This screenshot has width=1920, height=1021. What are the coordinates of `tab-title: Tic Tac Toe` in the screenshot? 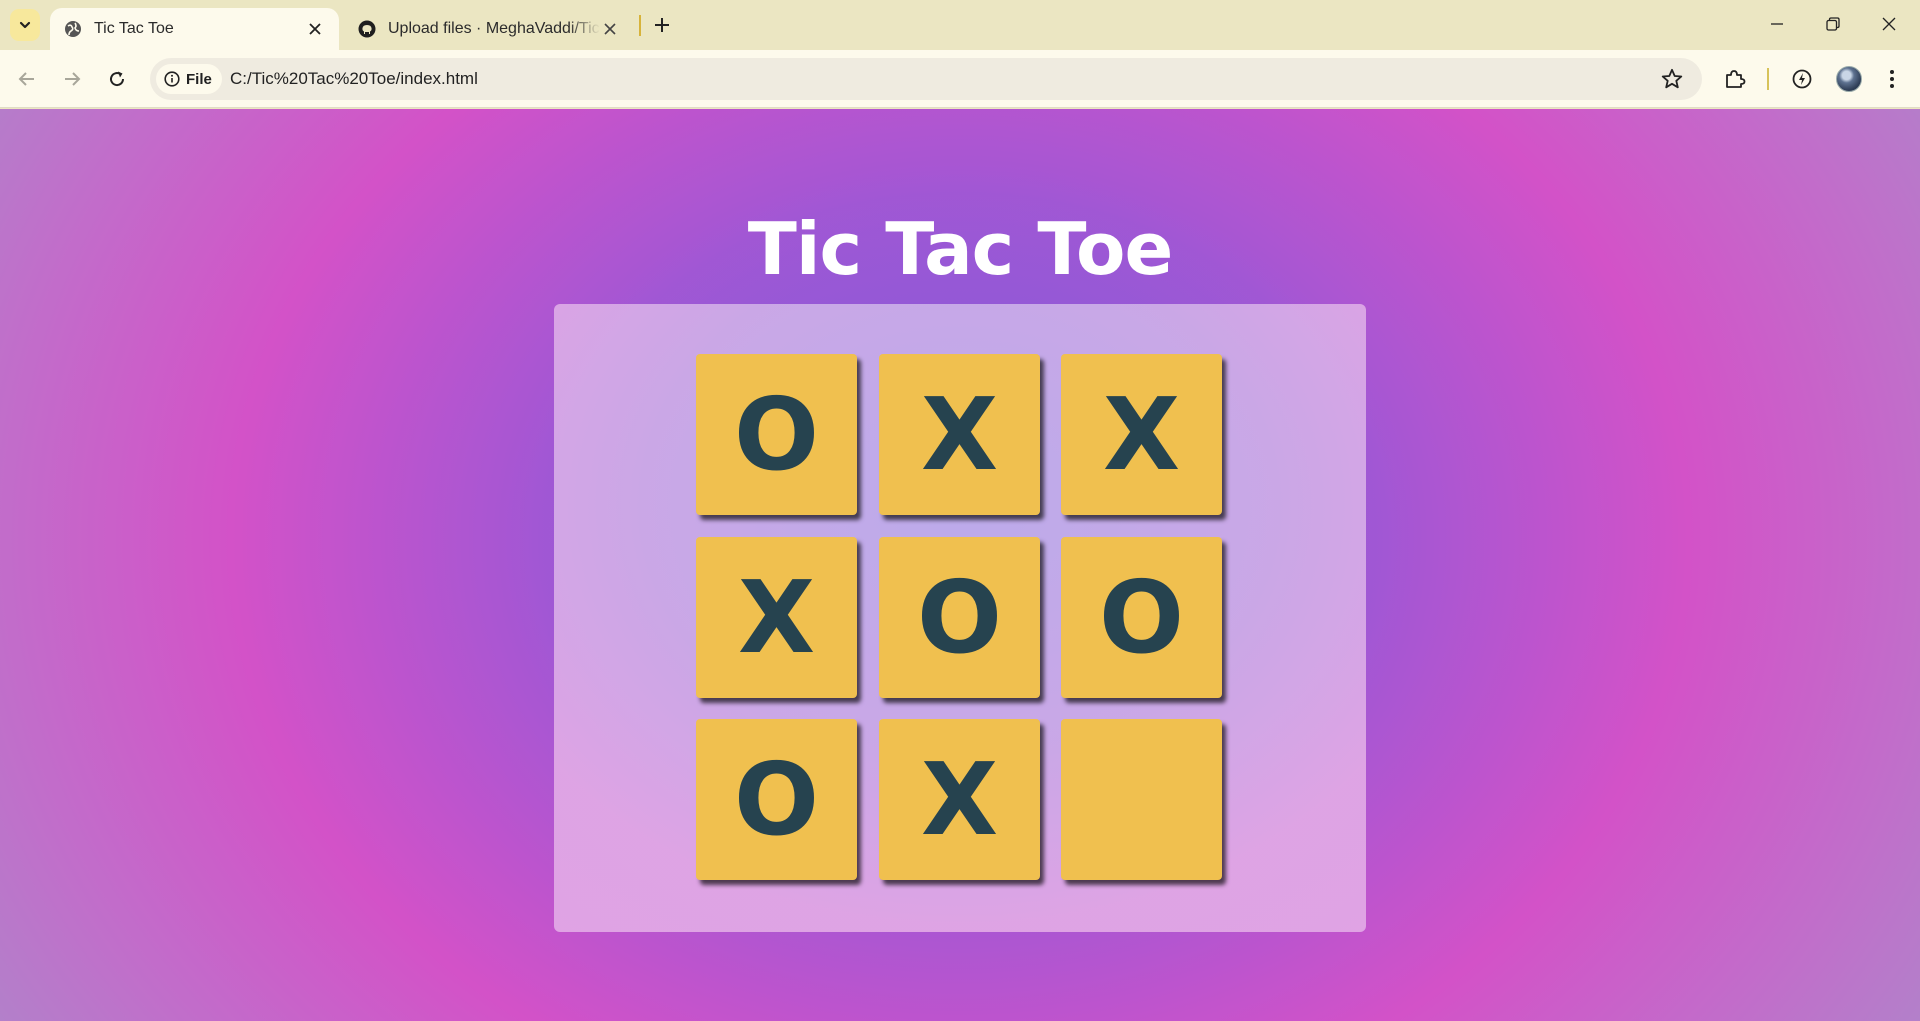 It's located at (134, 28).